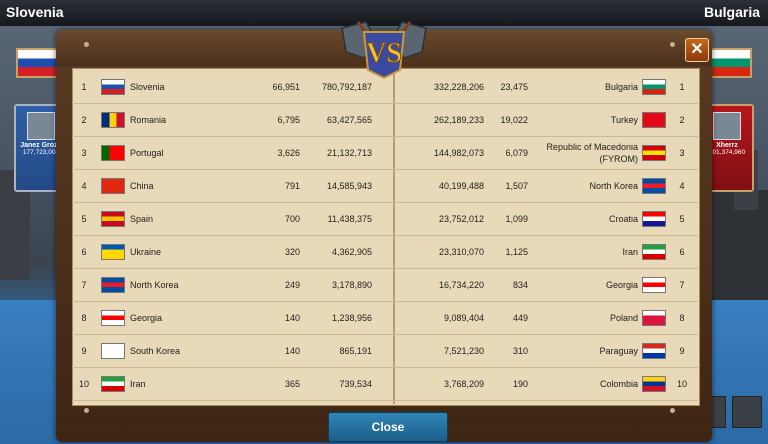 This screenshot has width=768, height=444. Describe the element at coordinates (272, 350) in the screenshot. I see `points-left: 140` at that location.